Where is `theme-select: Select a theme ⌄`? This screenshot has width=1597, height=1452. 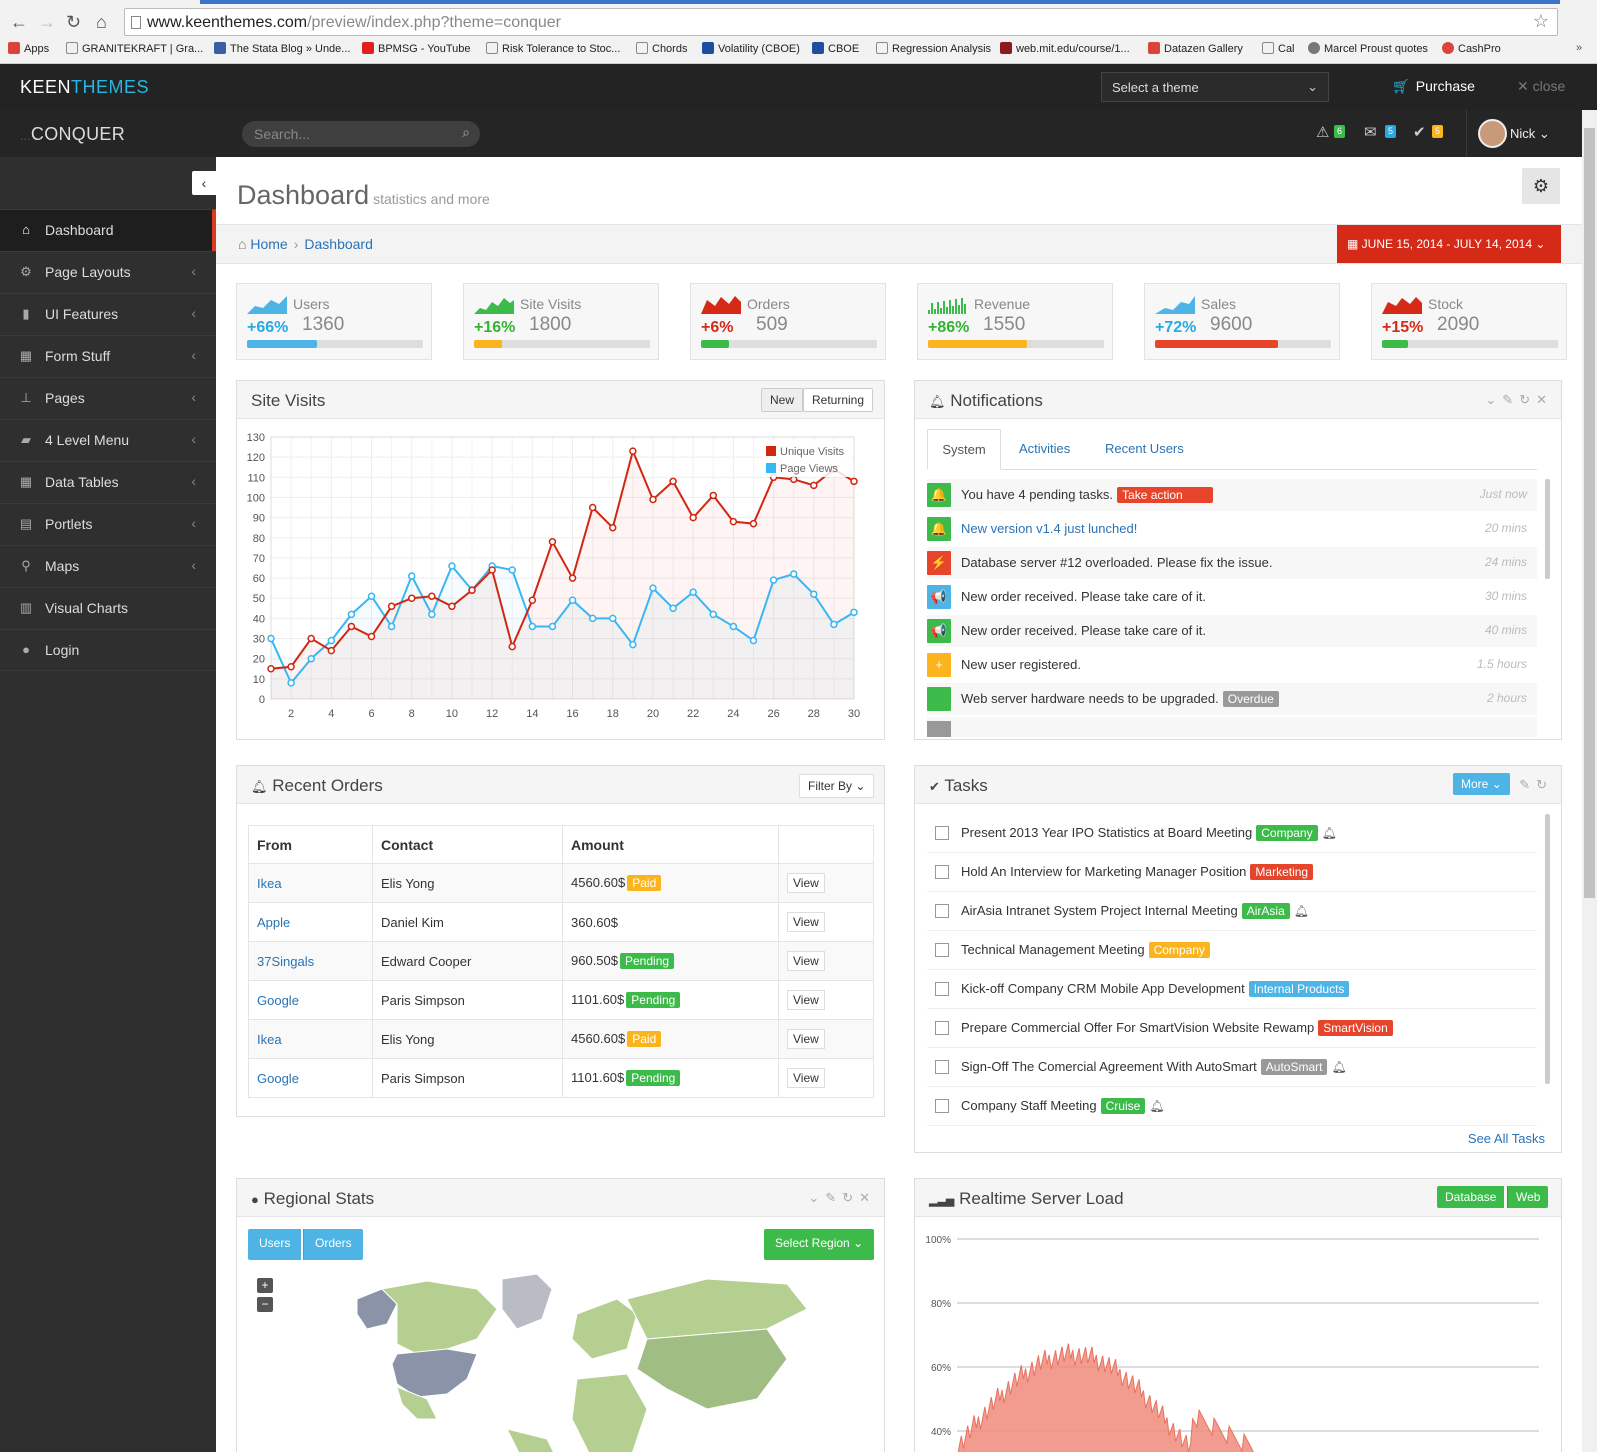
theme-select: Select a theme ⌄ is located at coordinates (1215, 87).